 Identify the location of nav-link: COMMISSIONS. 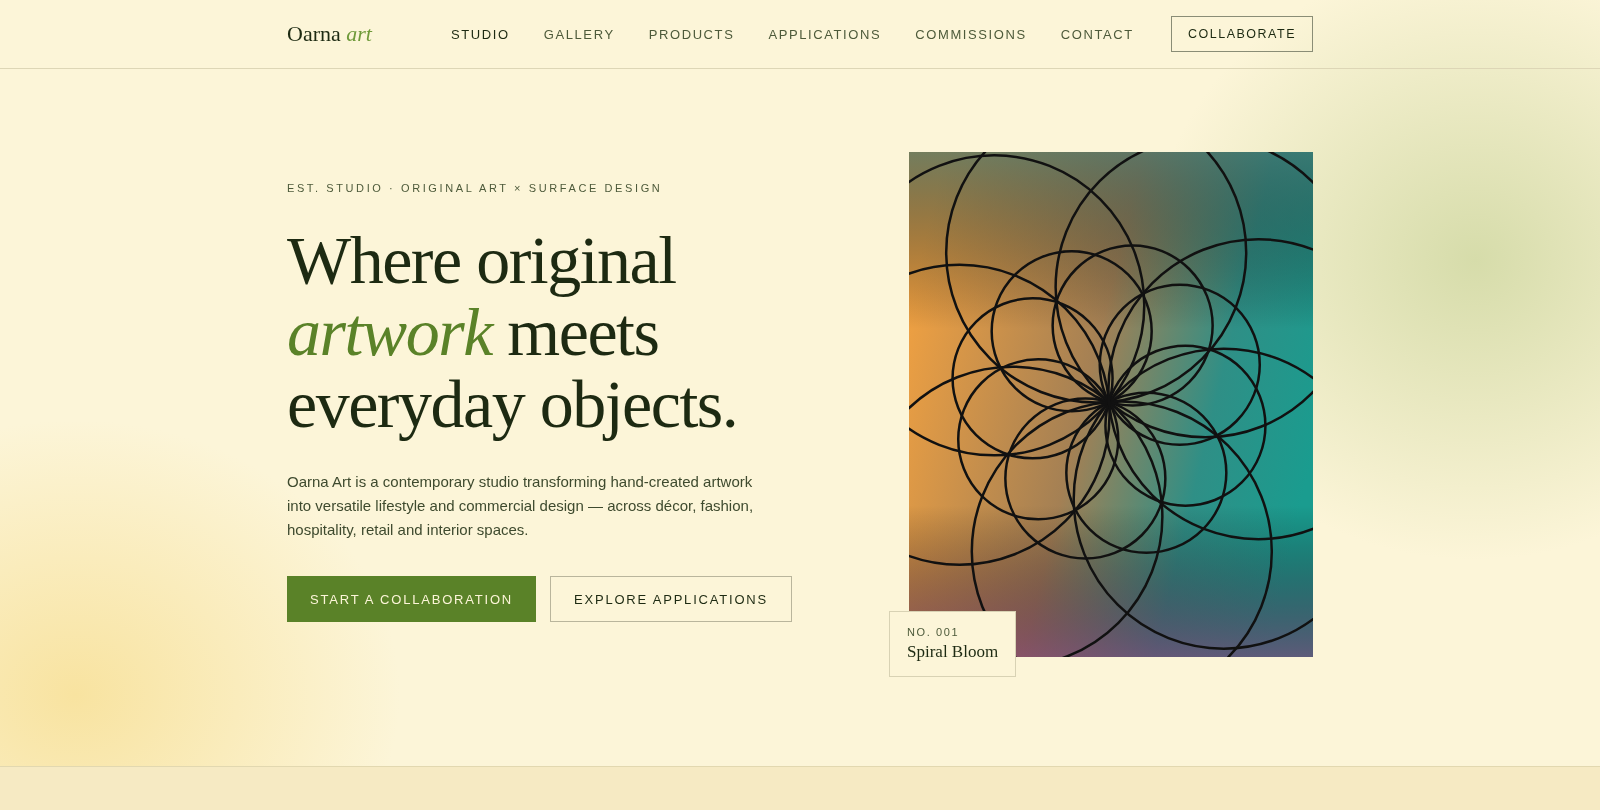
(971, 34).